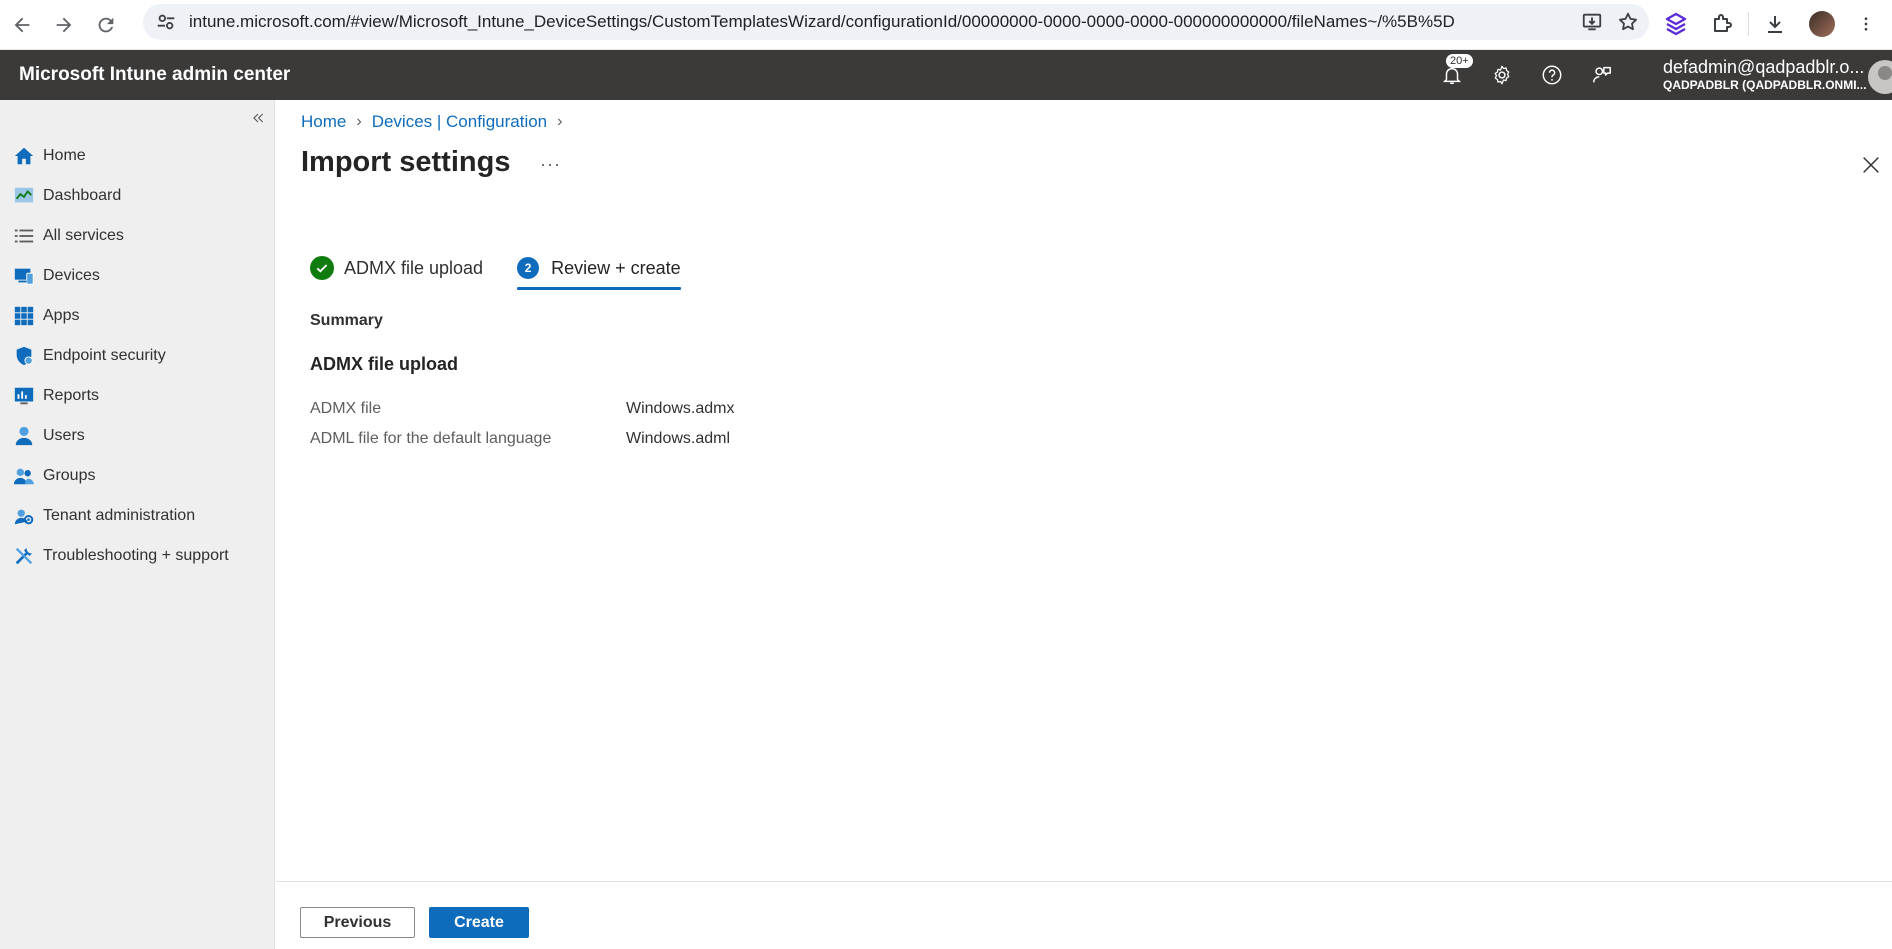 This screenshot has width=1892, height=949. I want to click on feedback-icon, so click(1602, 74).